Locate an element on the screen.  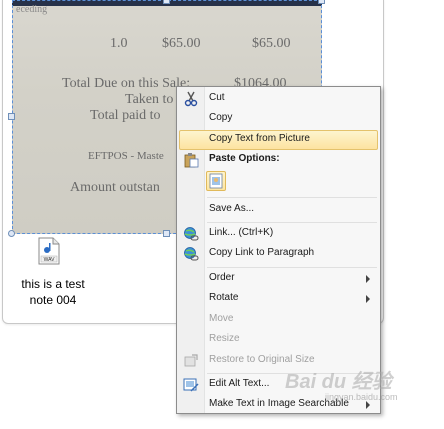
resize-handle-top-right is located at coordinates (321, 2).